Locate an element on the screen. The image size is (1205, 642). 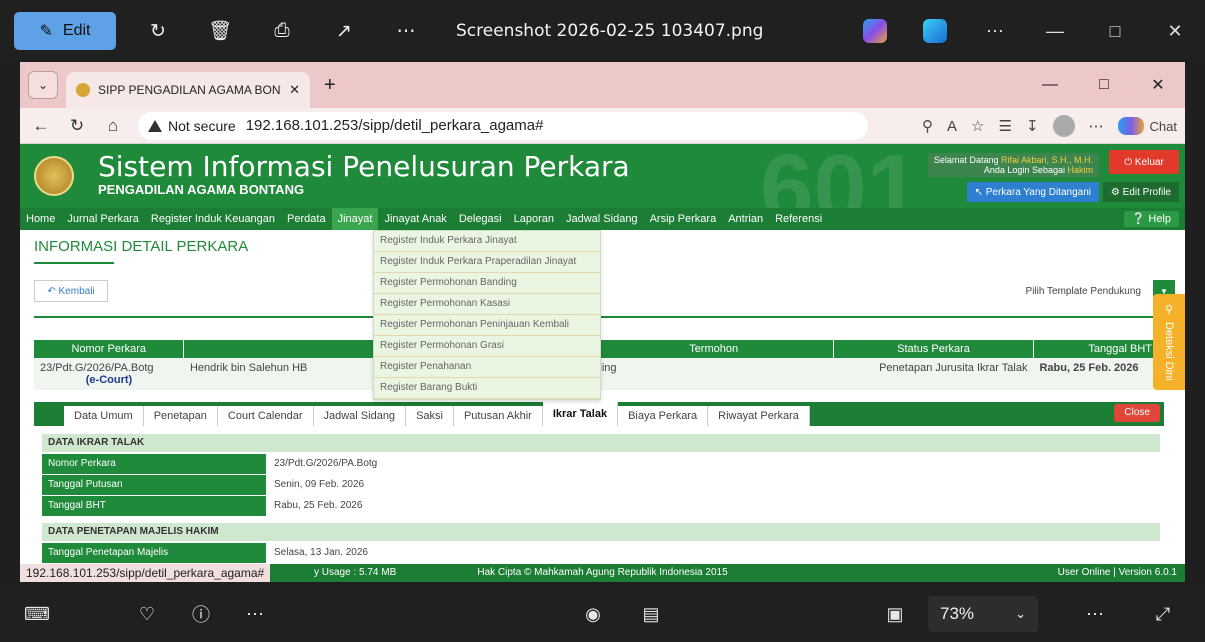
delete-icon: 🗑 is located at coordinates (220, 31).